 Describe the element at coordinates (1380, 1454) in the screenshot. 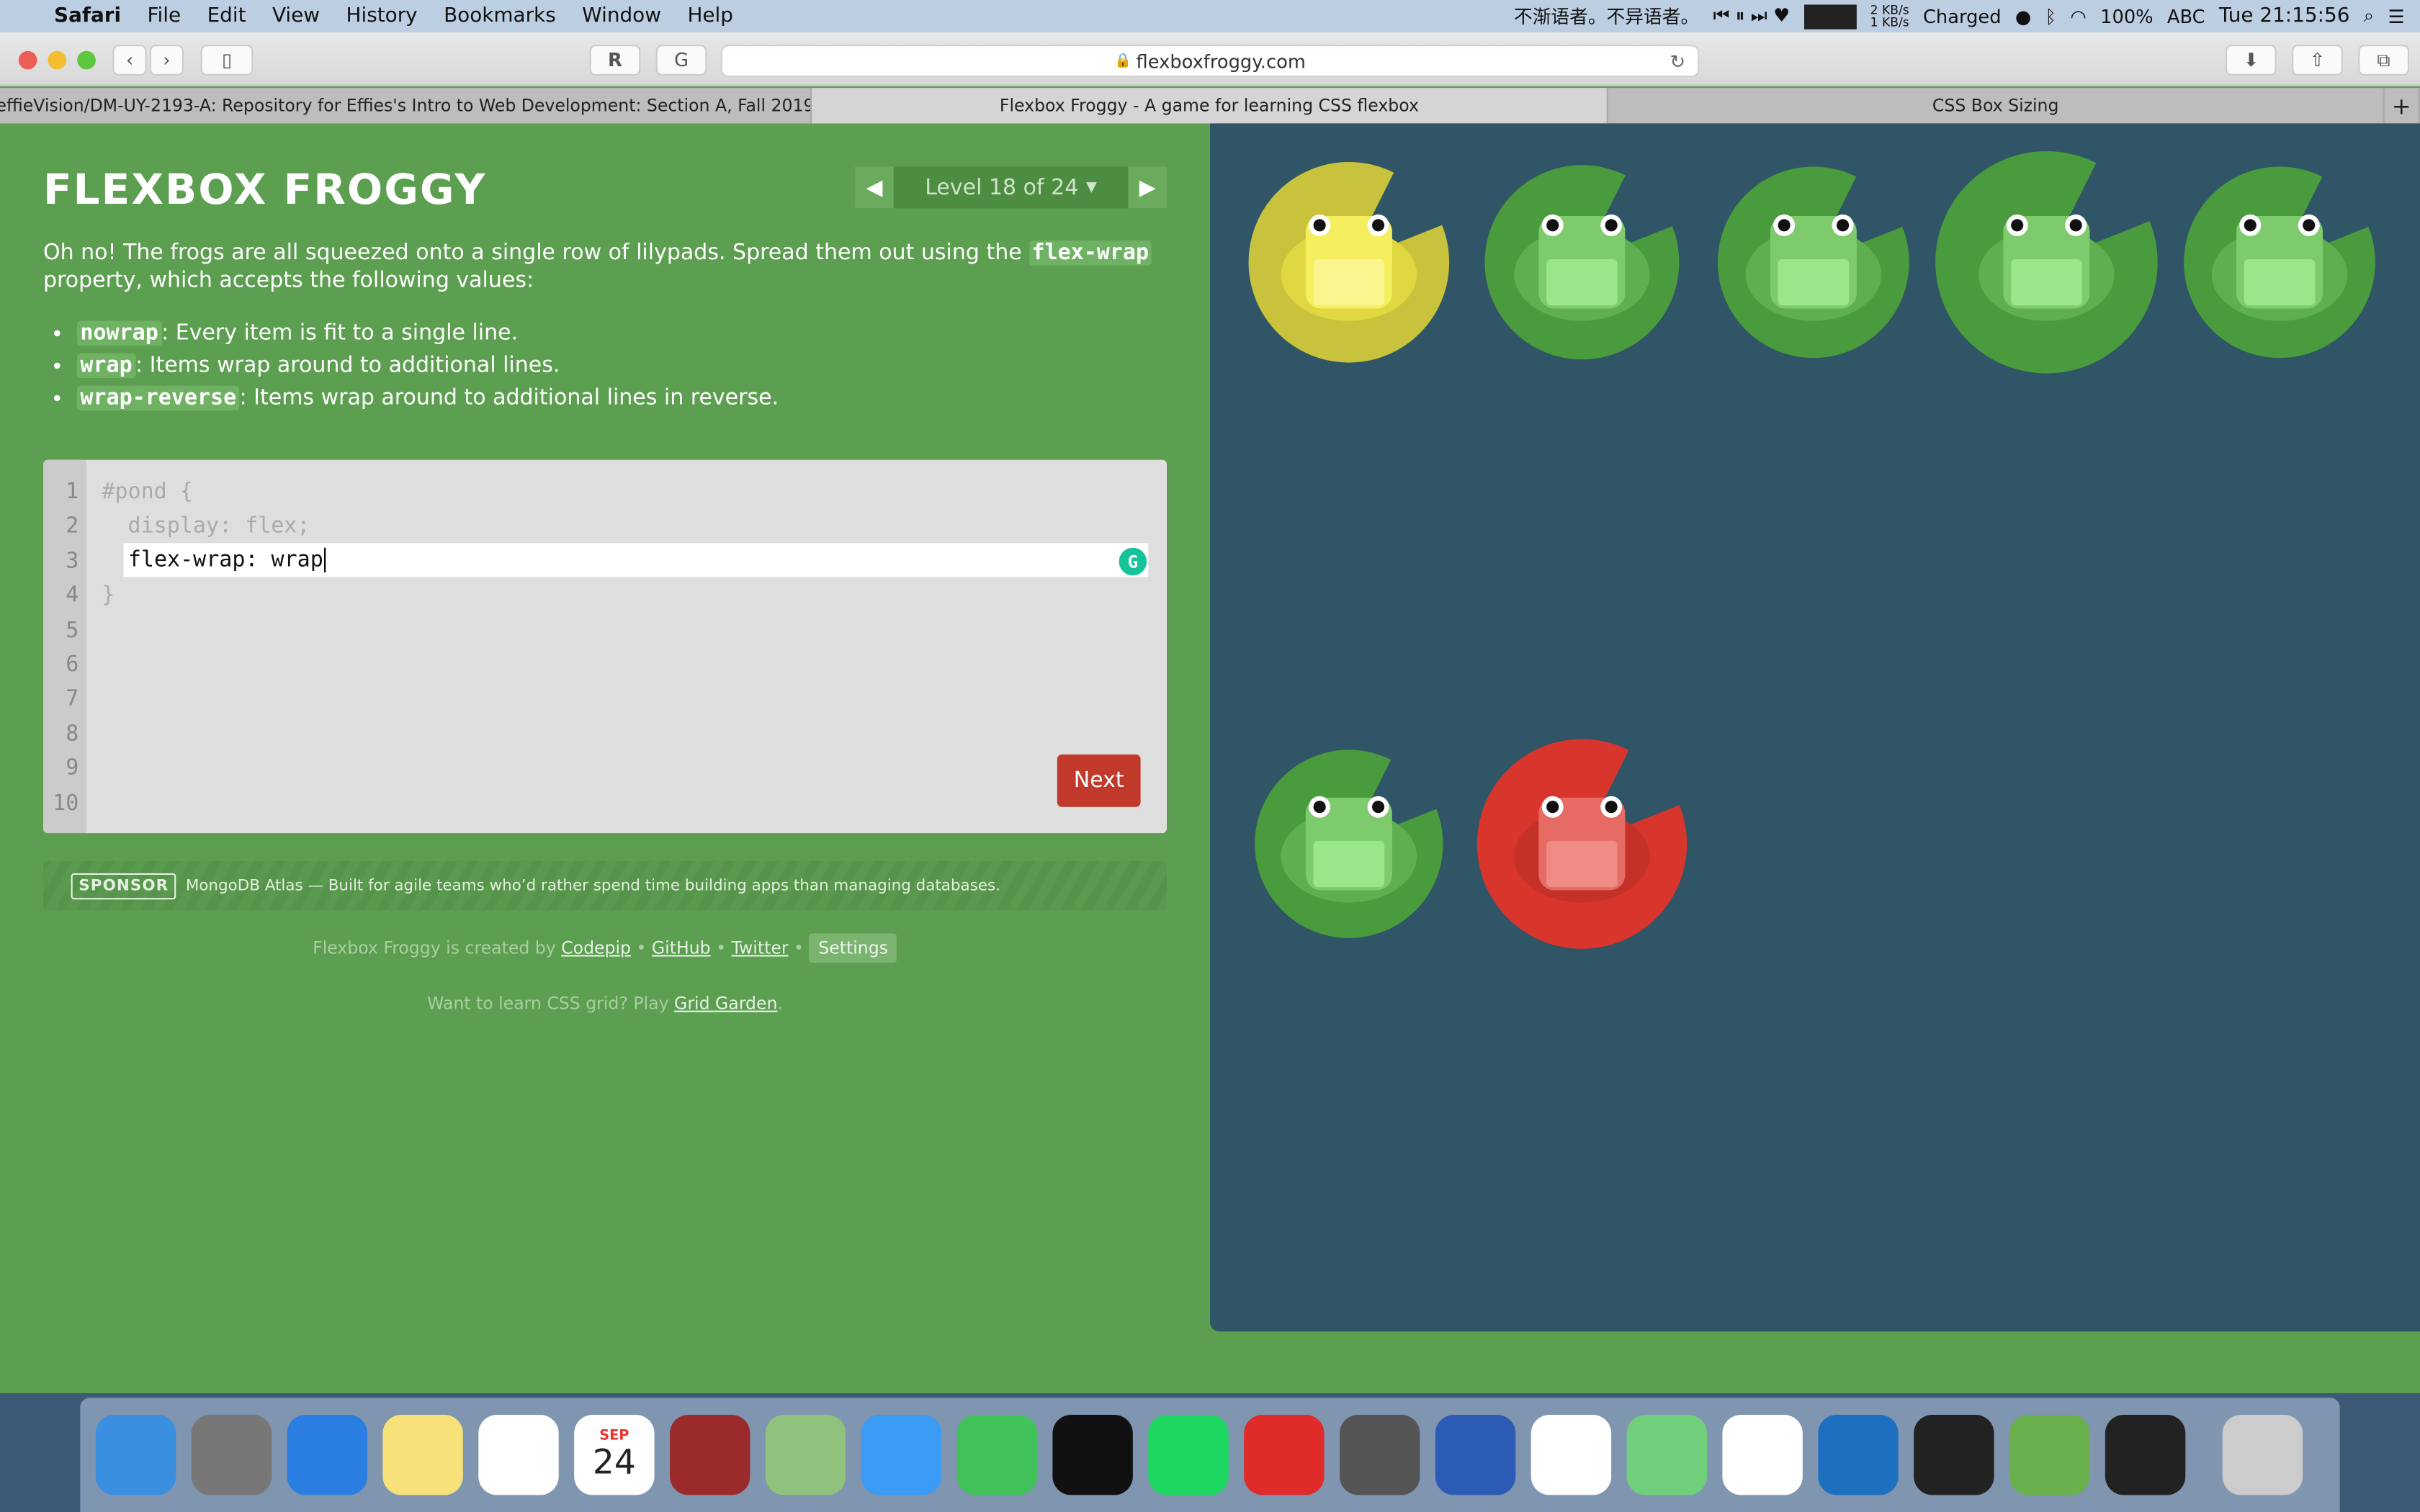

I see `dock-system-preferences-icon` at that location.